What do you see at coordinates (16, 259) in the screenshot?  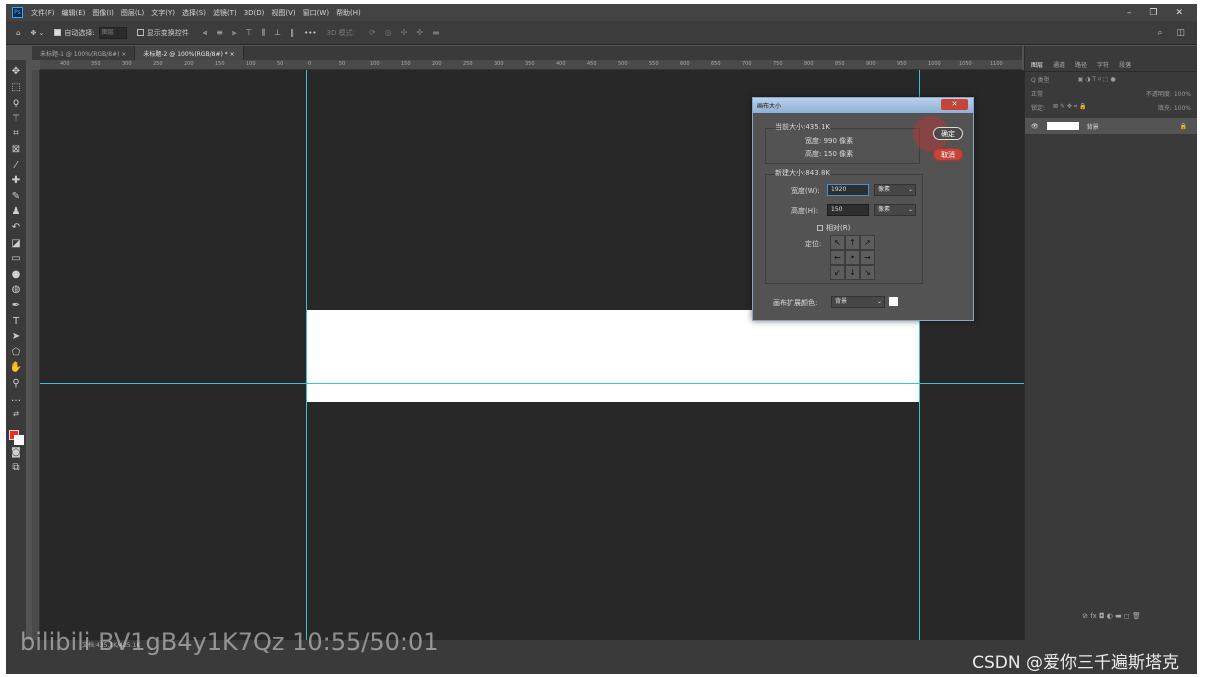 I see `gradient-tool-icon: ▭` at bounding box center [16, 259].